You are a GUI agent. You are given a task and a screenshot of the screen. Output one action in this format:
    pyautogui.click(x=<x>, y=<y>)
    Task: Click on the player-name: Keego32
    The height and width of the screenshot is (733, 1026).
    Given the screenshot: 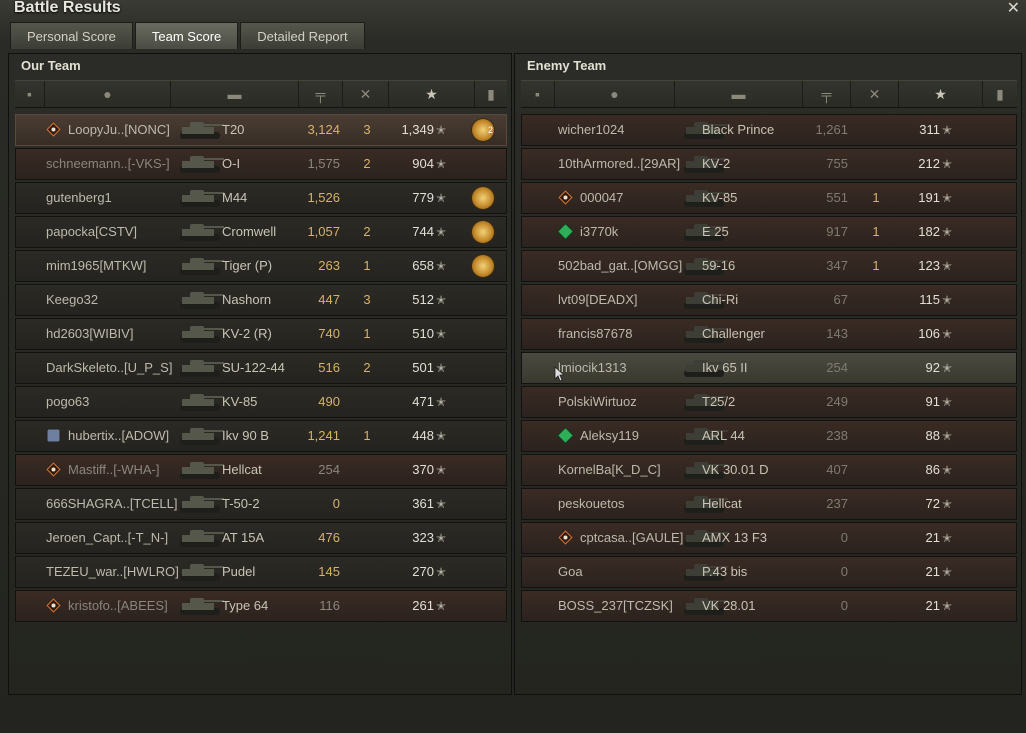 What is the action you would take?
    pyautogui.click(x=72, y=299)
    